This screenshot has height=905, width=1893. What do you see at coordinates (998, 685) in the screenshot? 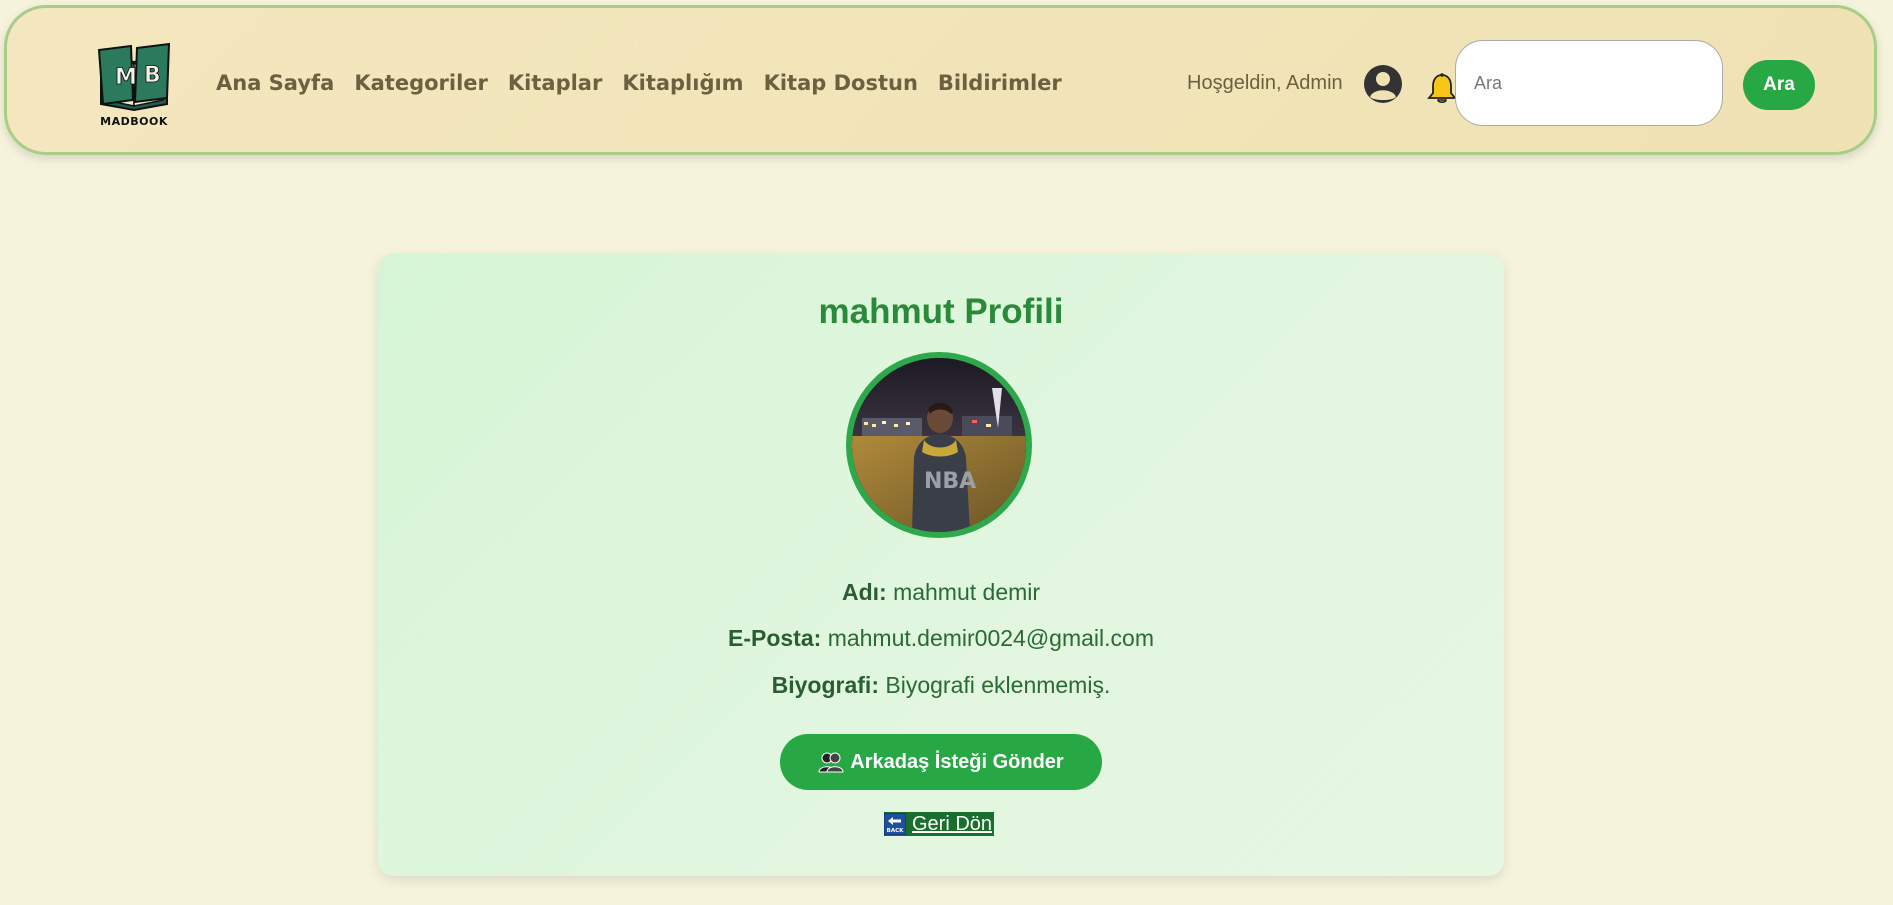
I see `bio-value: Biyografi eklenmemiş.` at bounding box center [998, 685].